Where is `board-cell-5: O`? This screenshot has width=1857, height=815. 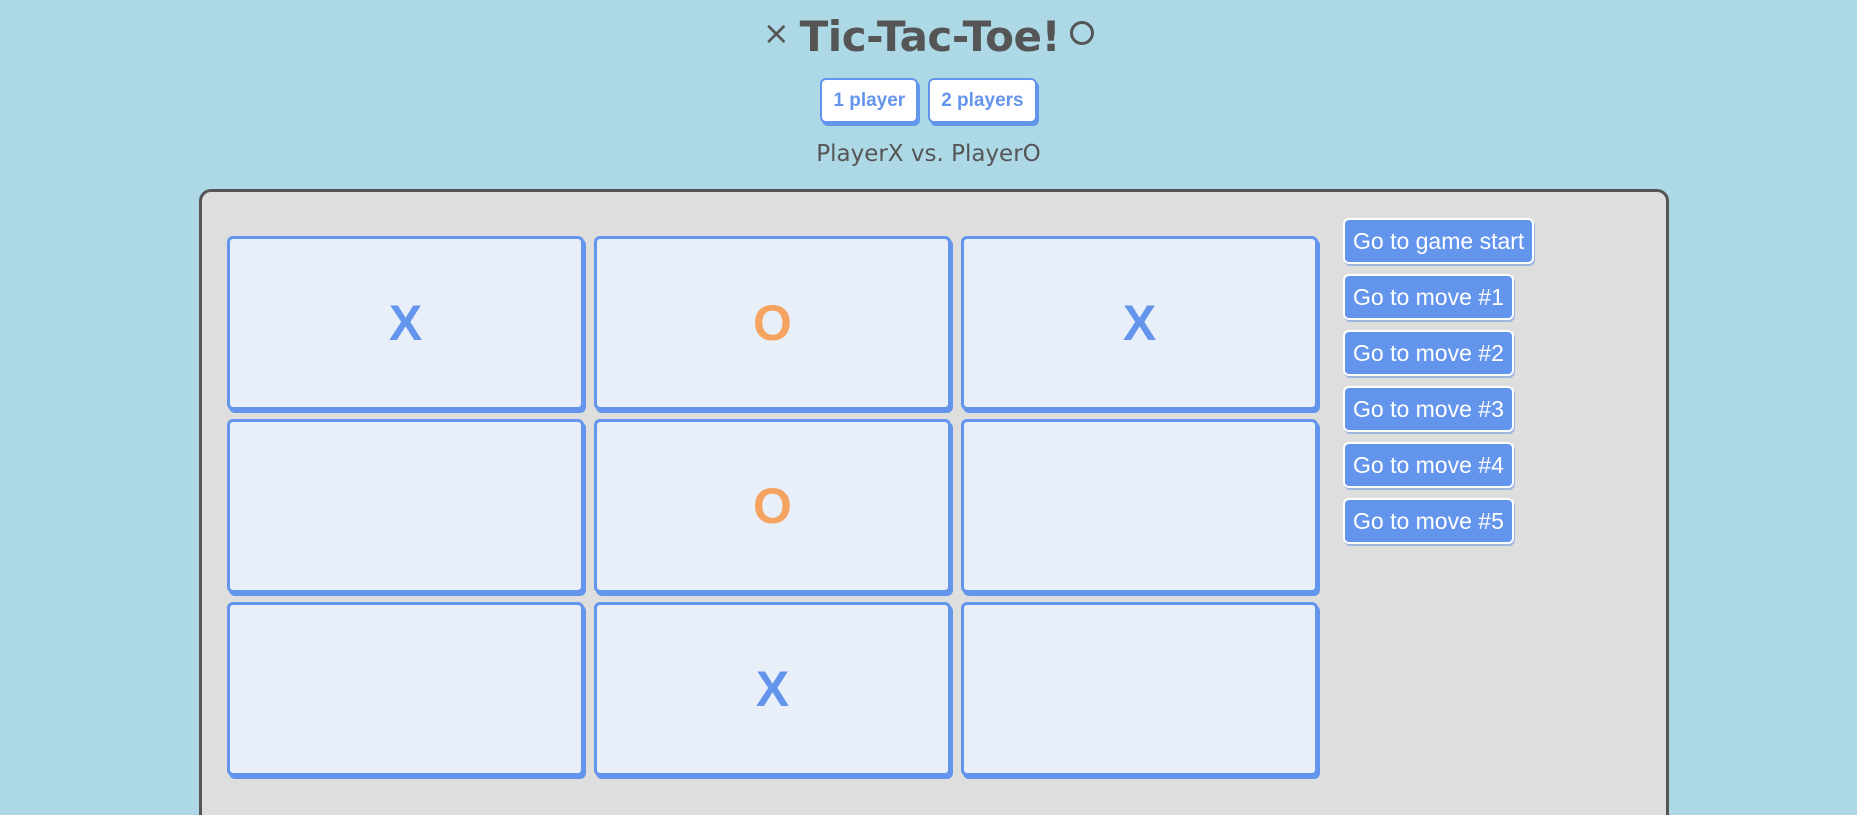
board-cell-5: O is located at coordinates (772, 506).